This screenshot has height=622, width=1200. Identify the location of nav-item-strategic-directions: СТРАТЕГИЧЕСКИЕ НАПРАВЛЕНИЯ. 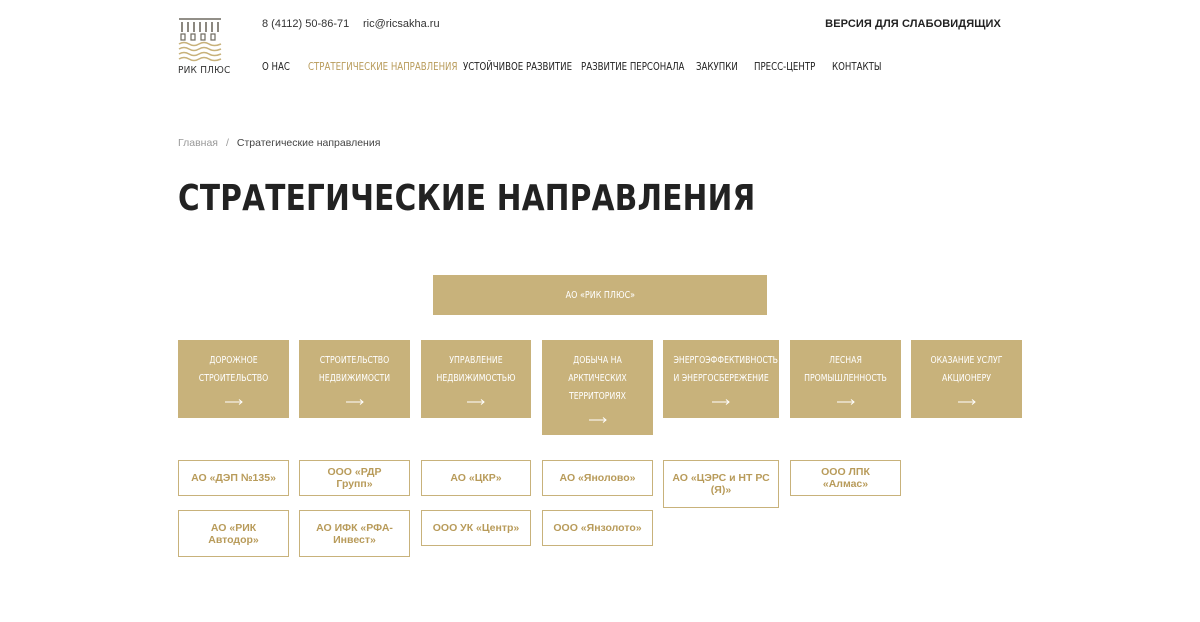
(382, 67).